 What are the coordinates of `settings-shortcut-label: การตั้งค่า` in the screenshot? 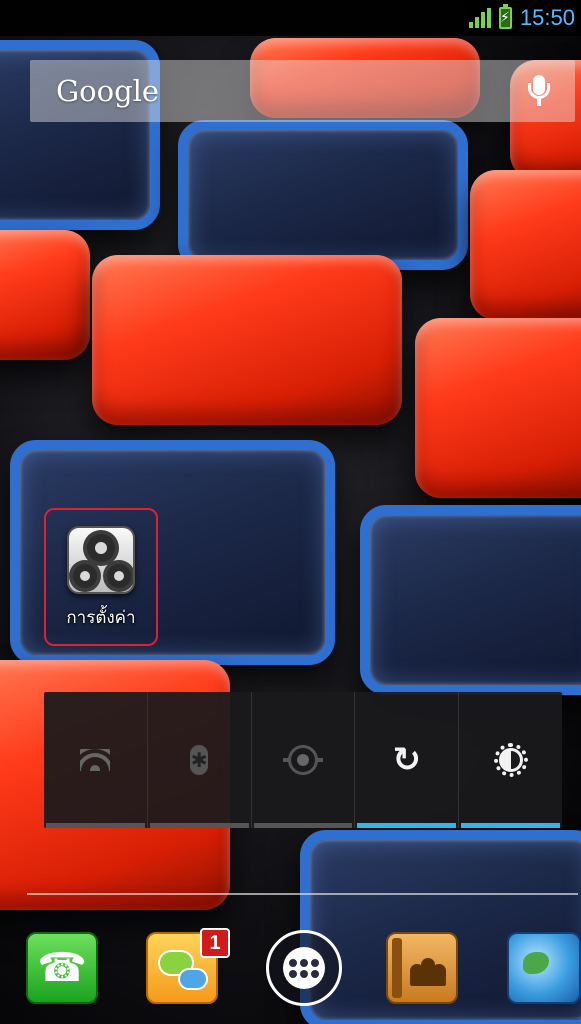 It's located at (101, 618).